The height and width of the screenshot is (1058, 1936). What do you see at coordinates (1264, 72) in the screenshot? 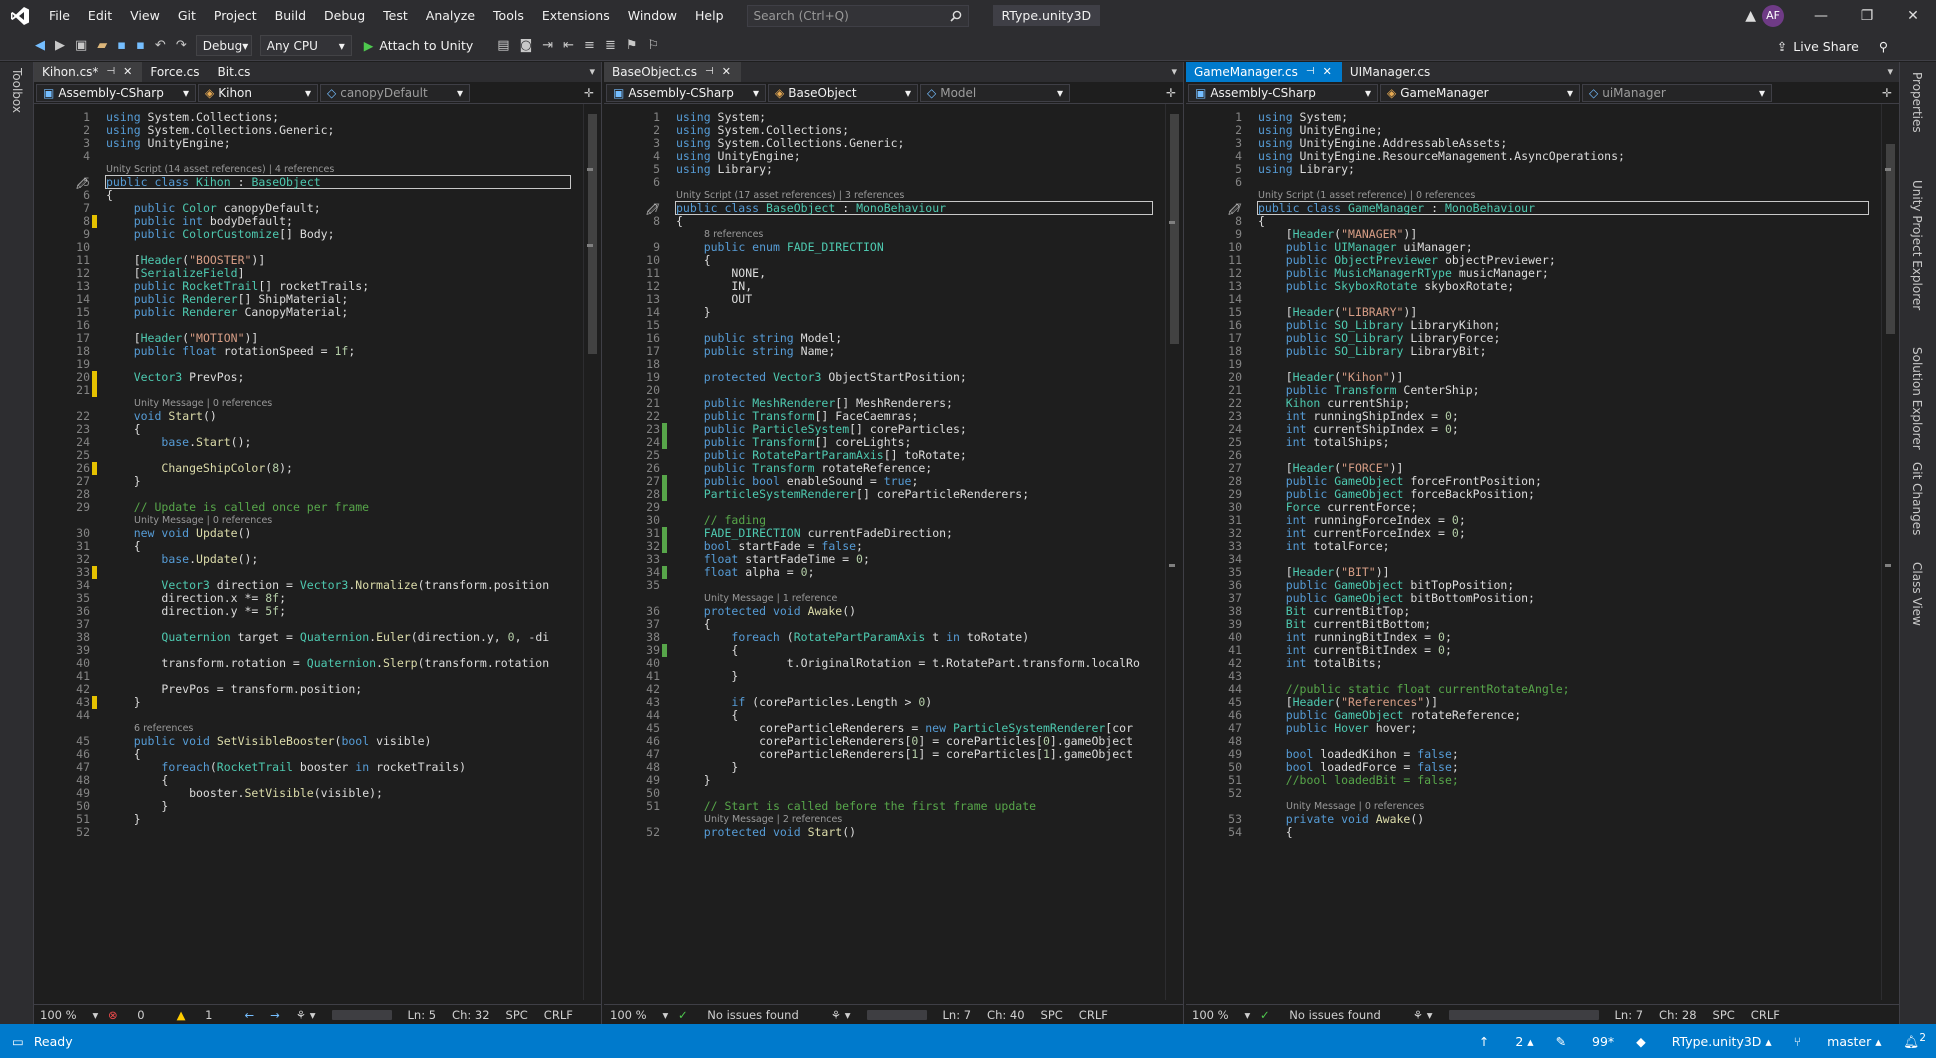
I see `document-tab: GameManager.cs ⊣ ✕` at bounding box center [1264, 72].